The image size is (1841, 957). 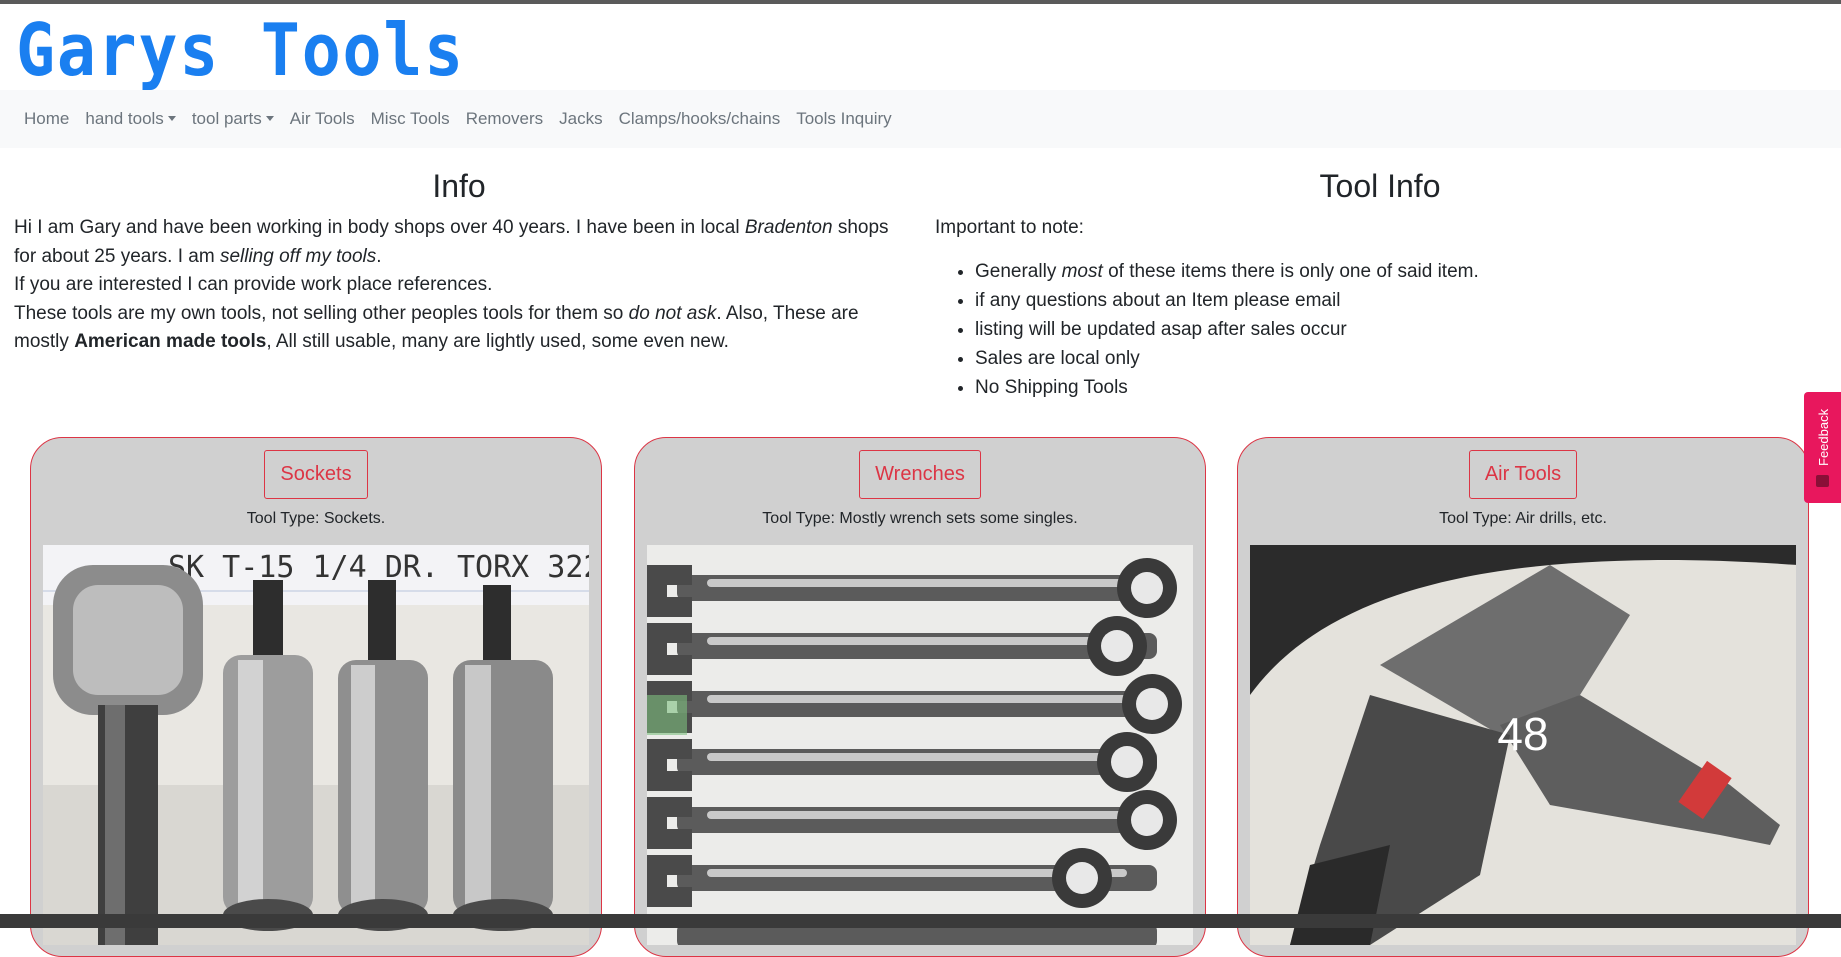 What do you see at coordinates (240, 50) in the screenshot?
I see `site-logo: Garys Tools` at bounding box center [240, 50].